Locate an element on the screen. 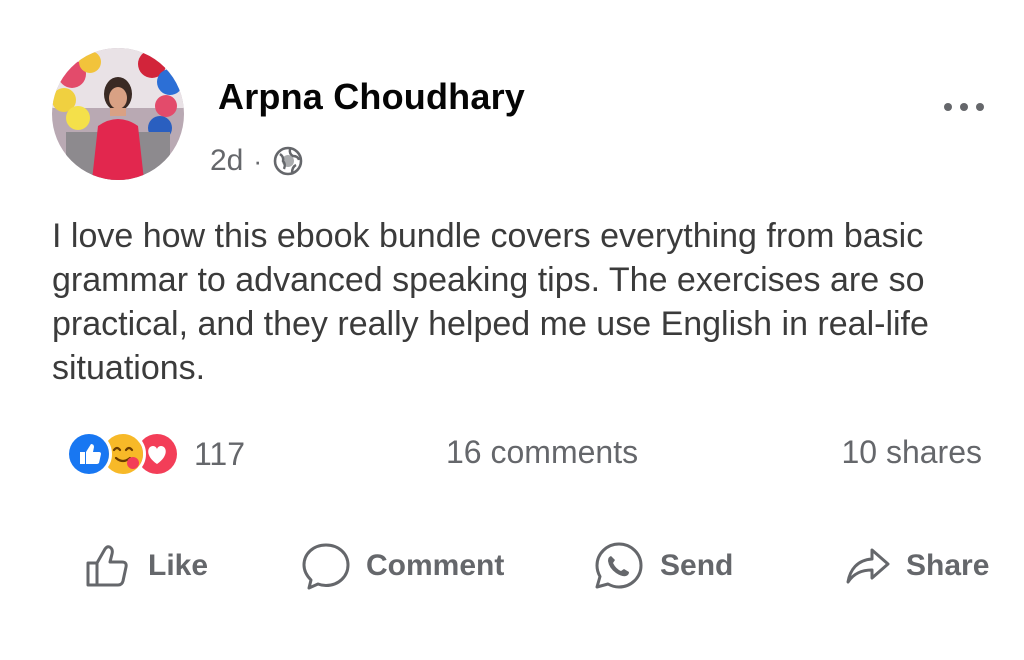 The image size is (1024, 660). comment-button: Comment is located at coordinates (402, 566).